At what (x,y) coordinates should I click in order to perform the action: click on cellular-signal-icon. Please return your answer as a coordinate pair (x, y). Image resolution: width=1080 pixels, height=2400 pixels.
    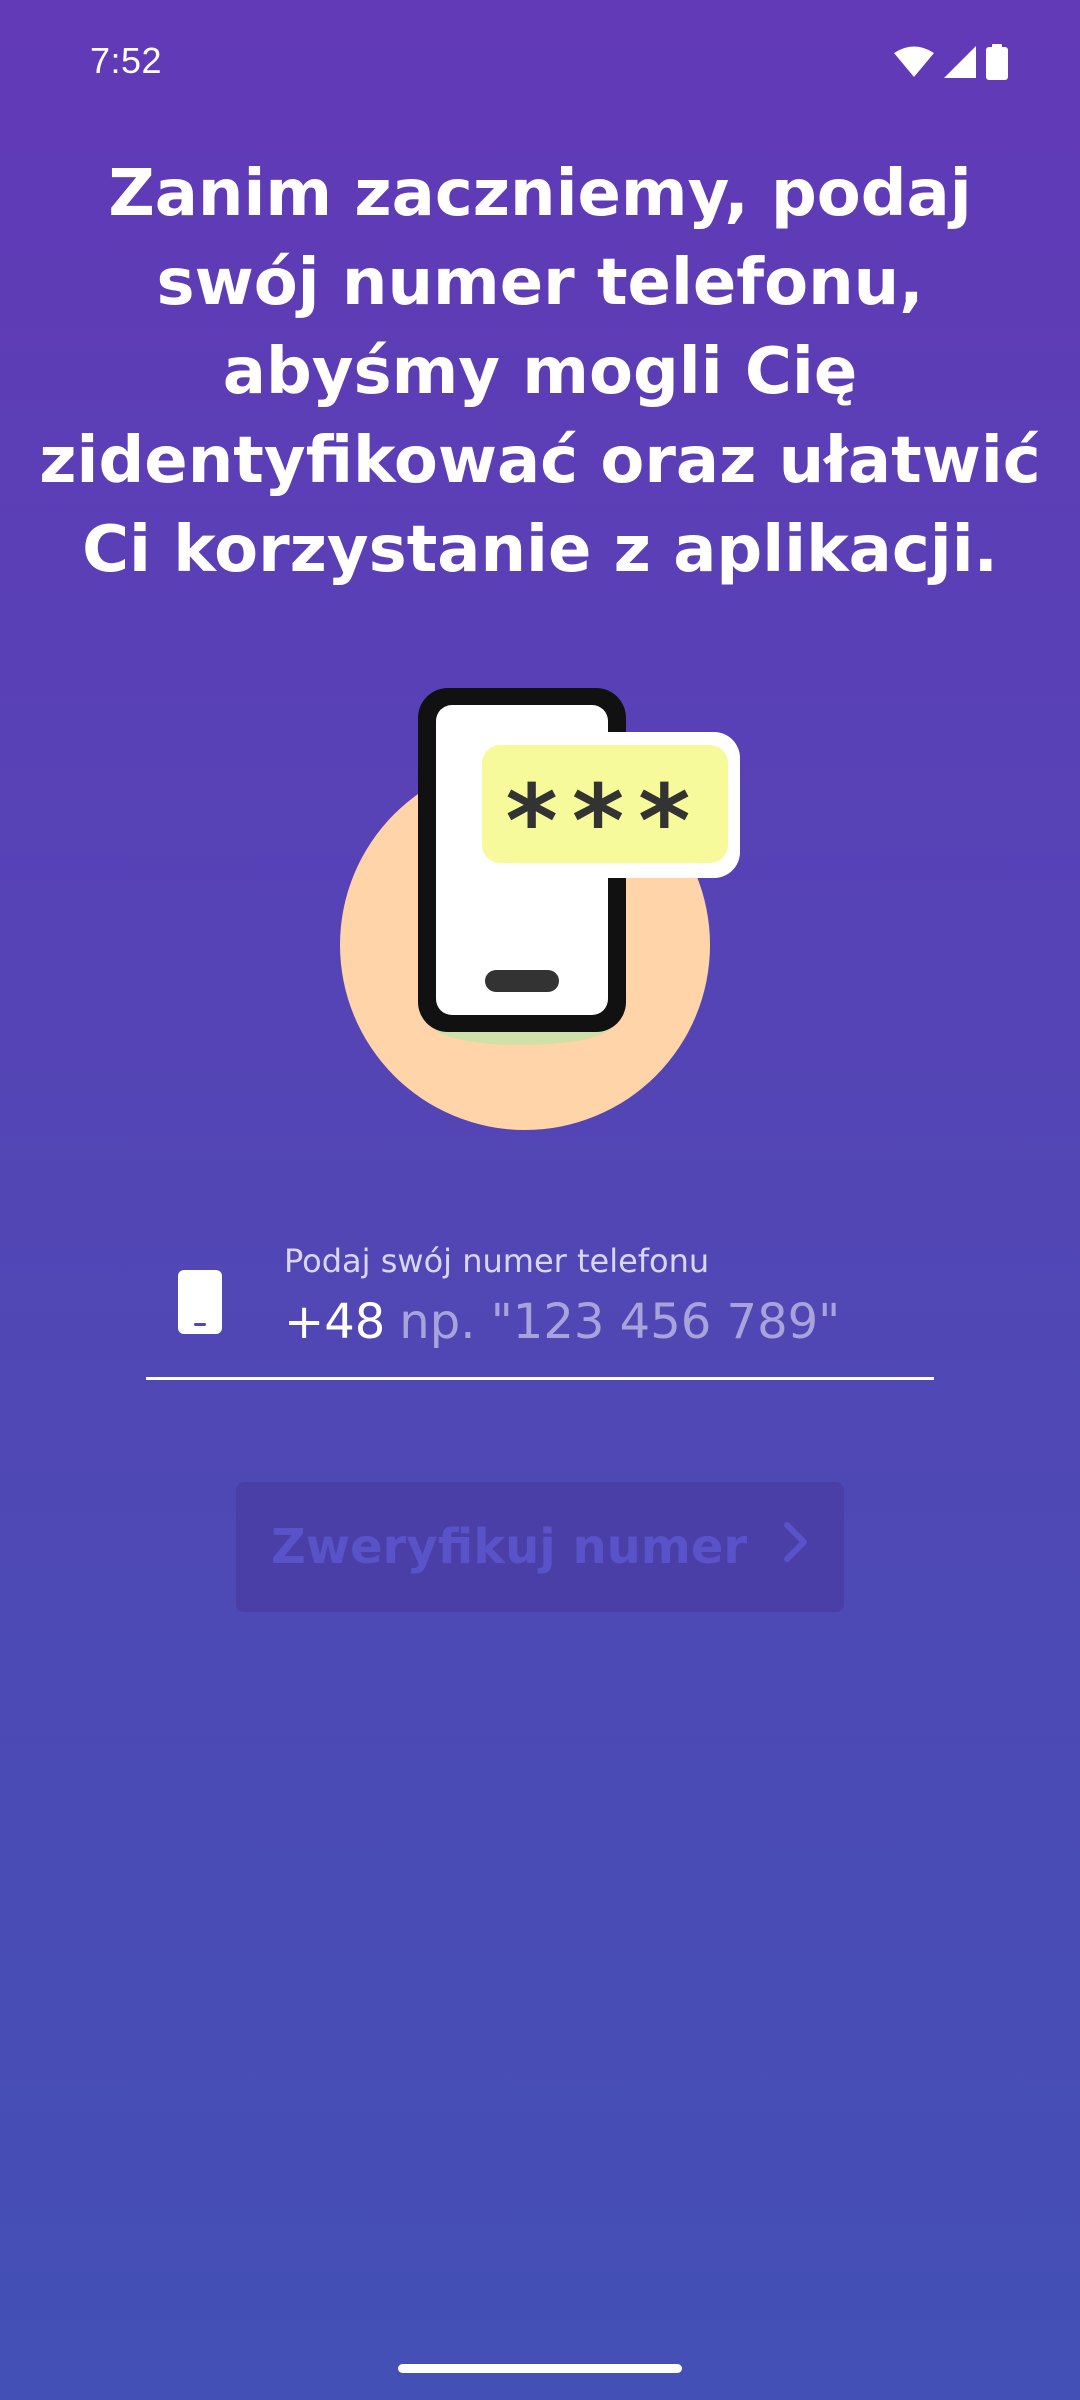
    Looking at the image, I should click on (960, 62).